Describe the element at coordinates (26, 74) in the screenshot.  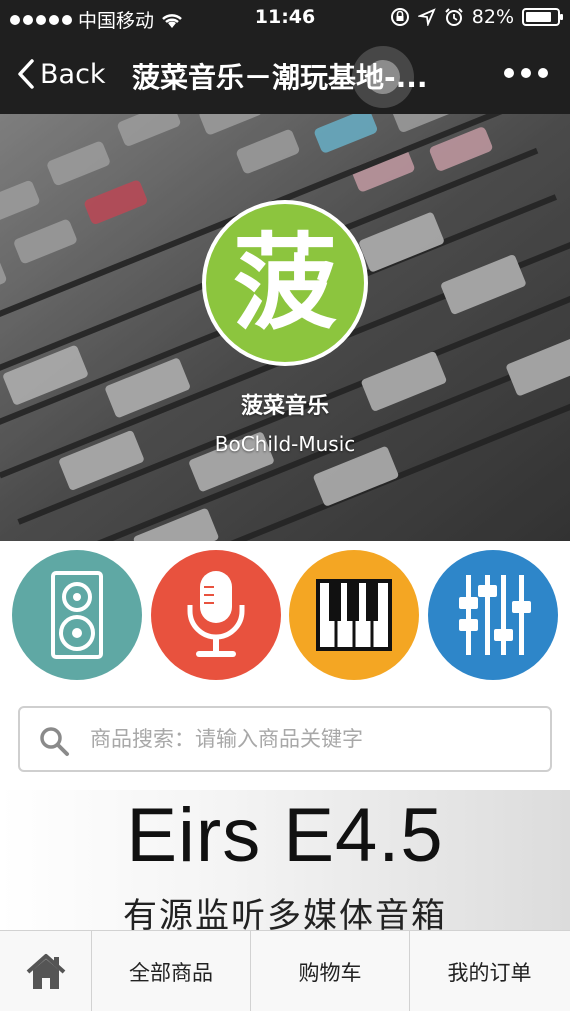
I see `chevron-left-icon` at that location.